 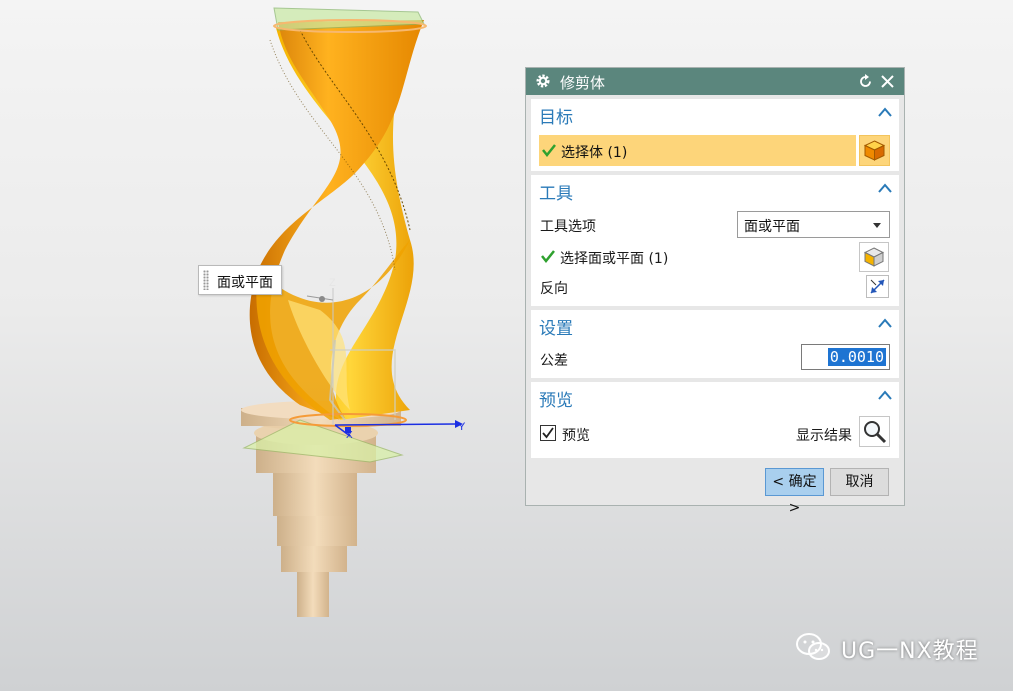 I want to click on solid-body-icon, so click(x=874, y=150).